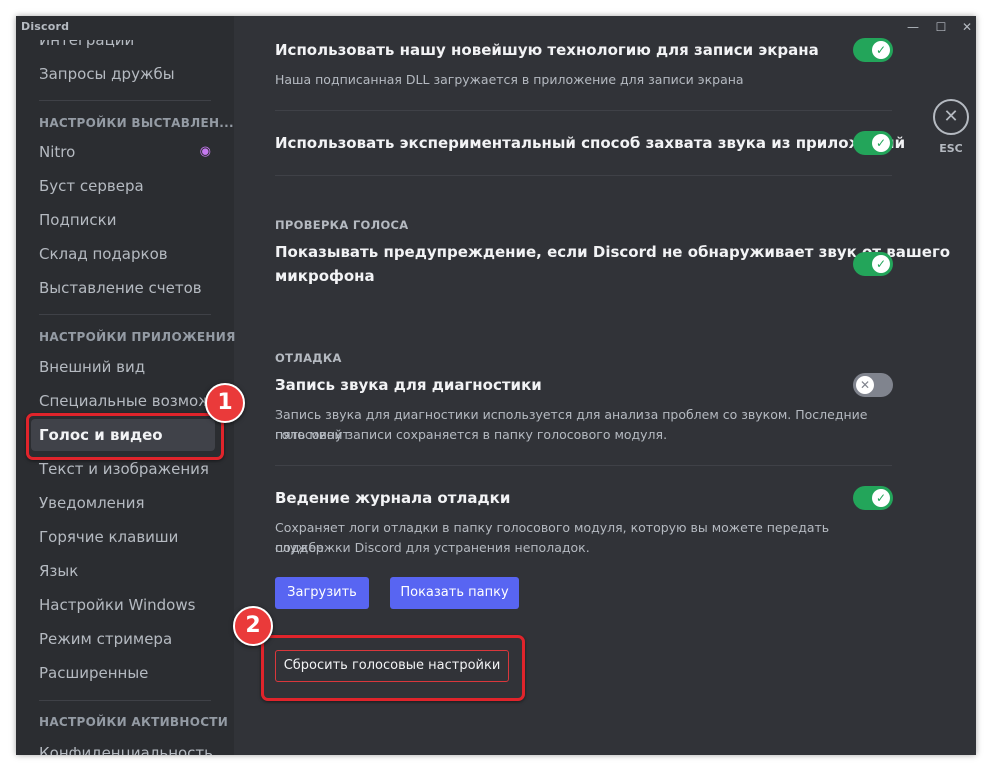 Image resolution: width=992 pixels, height=771 pixels. I want to click on sidebar-item-language: Язык, so click(123, 571).